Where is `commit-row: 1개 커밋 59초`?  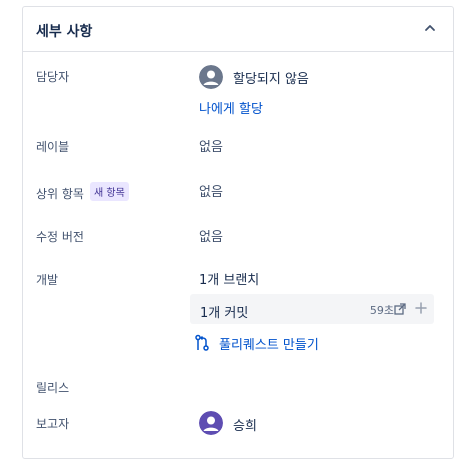 commit-row: 1개 커밋 59초 is located at coordinates (312, 309).